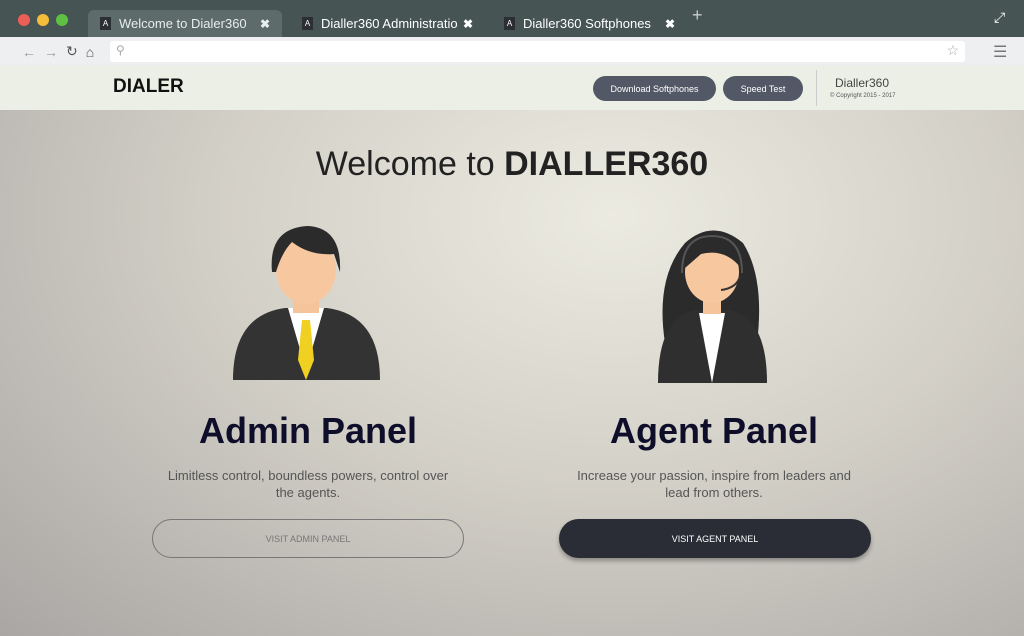  What do you see at coordinates (120, 50) in the screenshot?
I see `search-icon: ⚲` at bounding box center [120, 50].